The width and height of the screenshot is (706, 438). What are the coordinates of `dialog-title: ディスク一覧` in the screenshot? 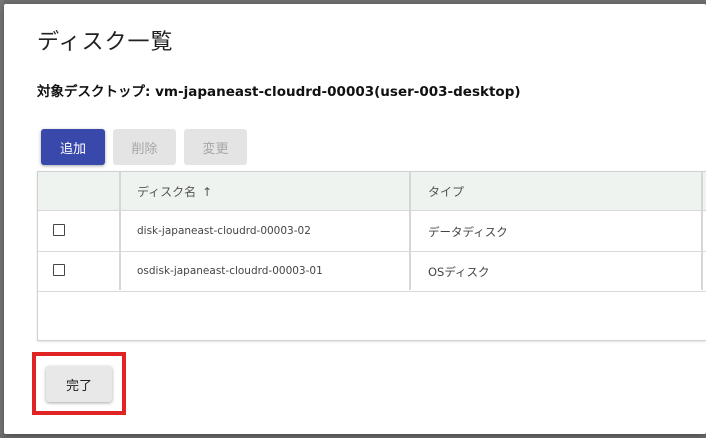 It's located at (105, 42).